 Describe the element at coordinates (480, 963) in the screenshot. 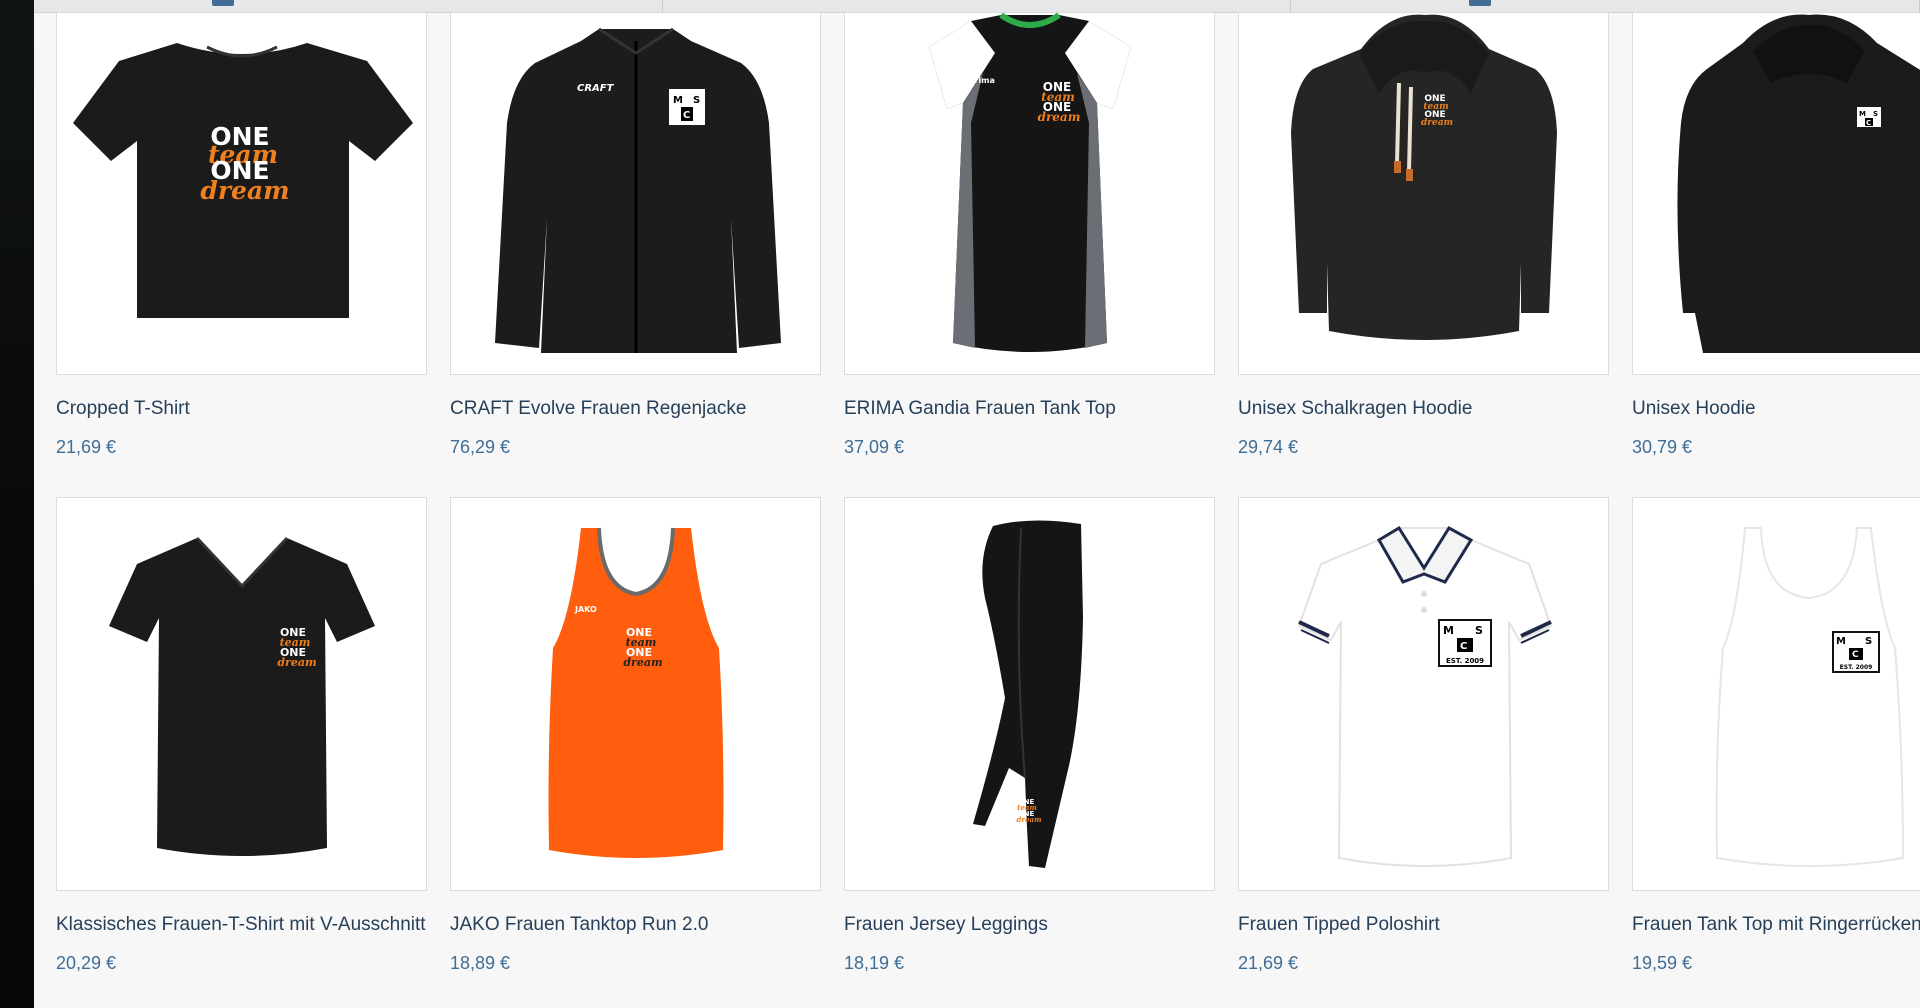

I see `product-price: 18,89 €` at that location.